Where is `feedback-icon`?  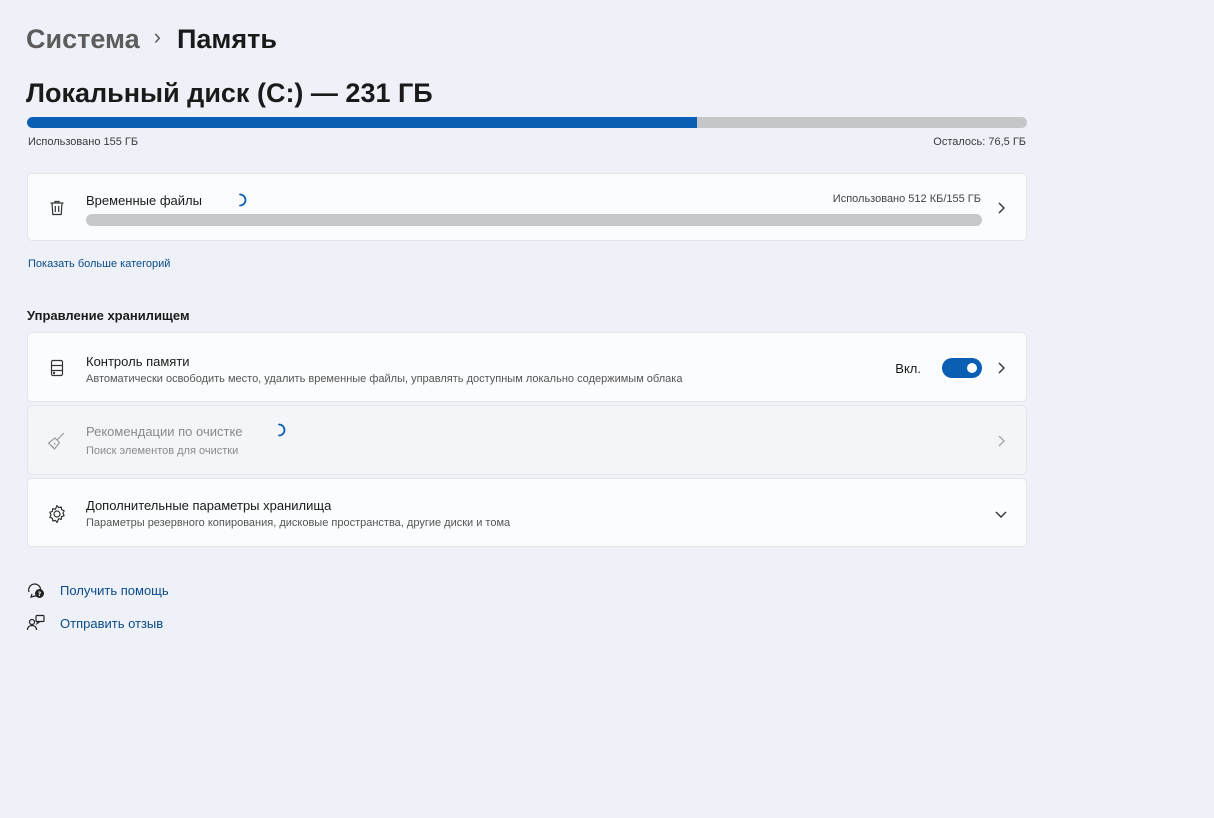
feedback-icon is located at coordinates (36, 623).